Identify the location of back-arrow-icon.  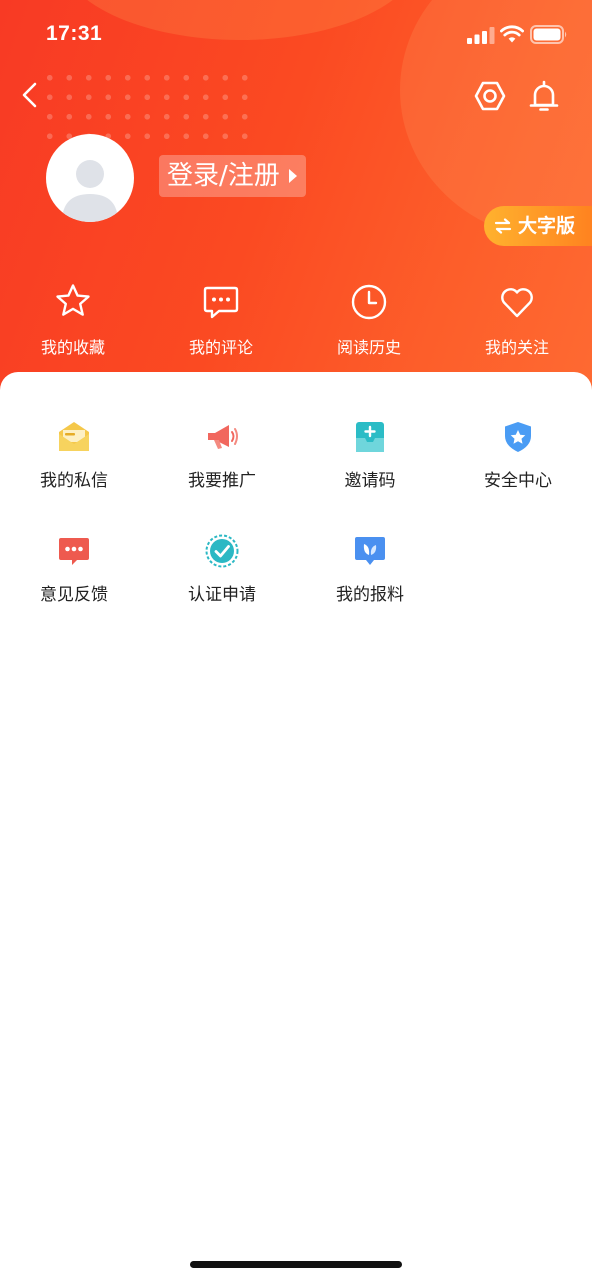
(31, 95).